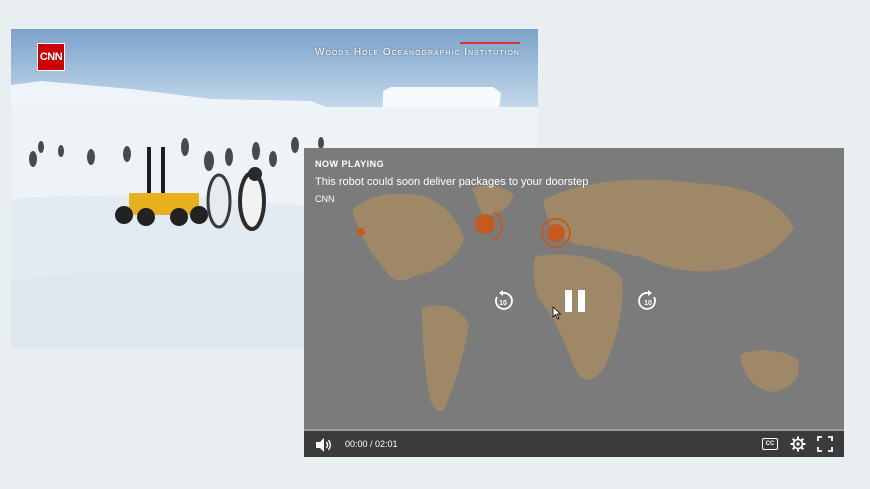 This screenshot has height=489, width=870. I want to click on cnn-logo: CNN, so click(51, 57).